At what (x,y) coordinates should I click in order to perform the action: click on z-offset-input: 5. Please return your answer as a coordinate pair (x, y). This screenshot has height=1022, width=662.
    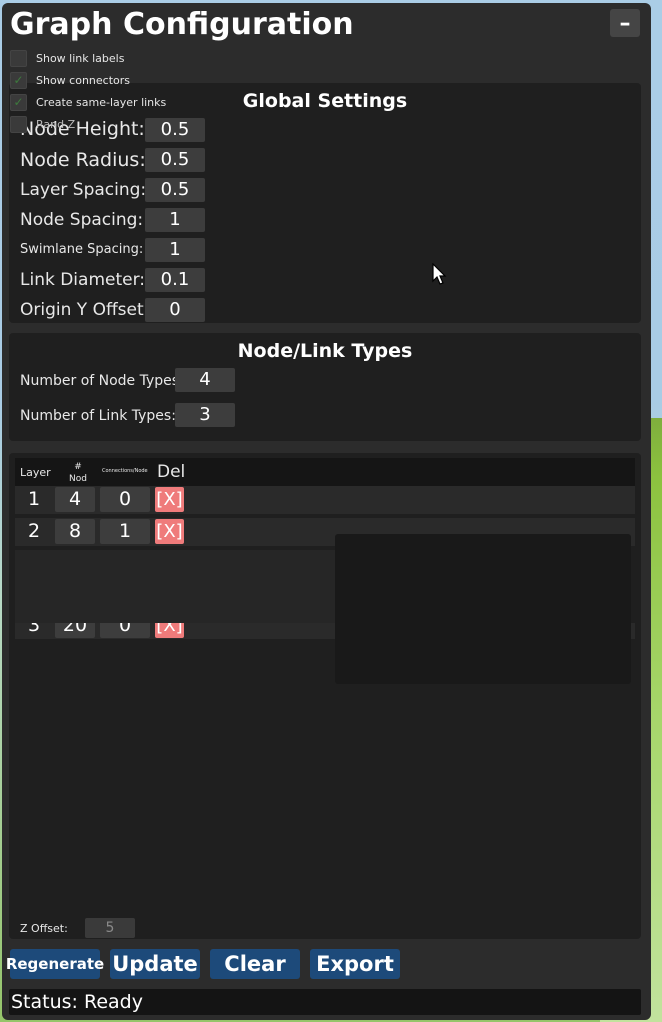
    Looking at the image, I should click on (110, 928).